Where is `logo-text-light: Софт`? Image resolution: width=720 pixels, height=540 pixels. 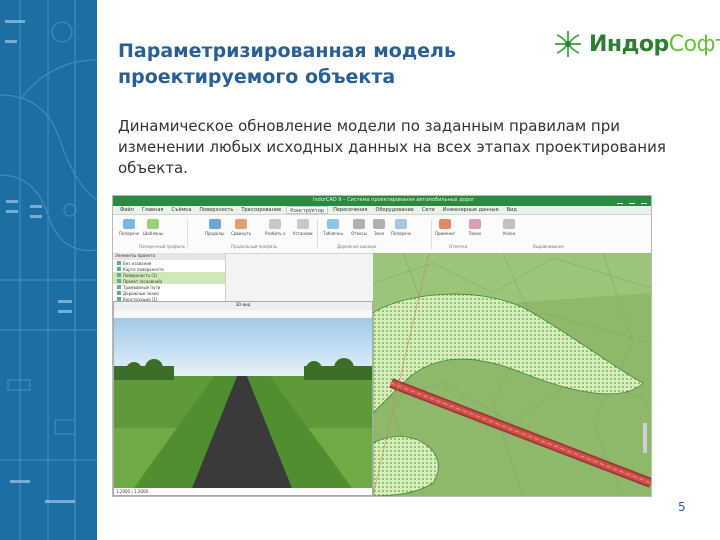
logo-text-light: Софт is located at coordinates (694, 44).